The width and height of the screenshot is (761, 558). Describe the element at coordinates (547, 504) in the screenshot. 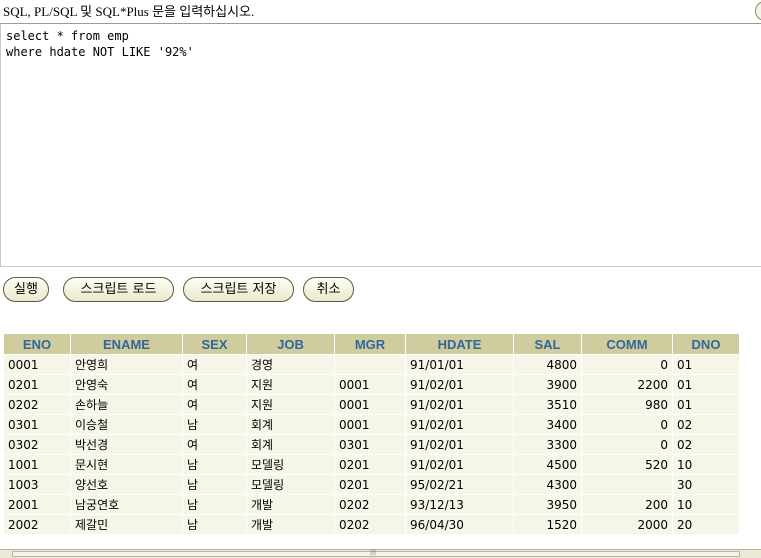

I see `table-cell-sal: 3950` at that location.